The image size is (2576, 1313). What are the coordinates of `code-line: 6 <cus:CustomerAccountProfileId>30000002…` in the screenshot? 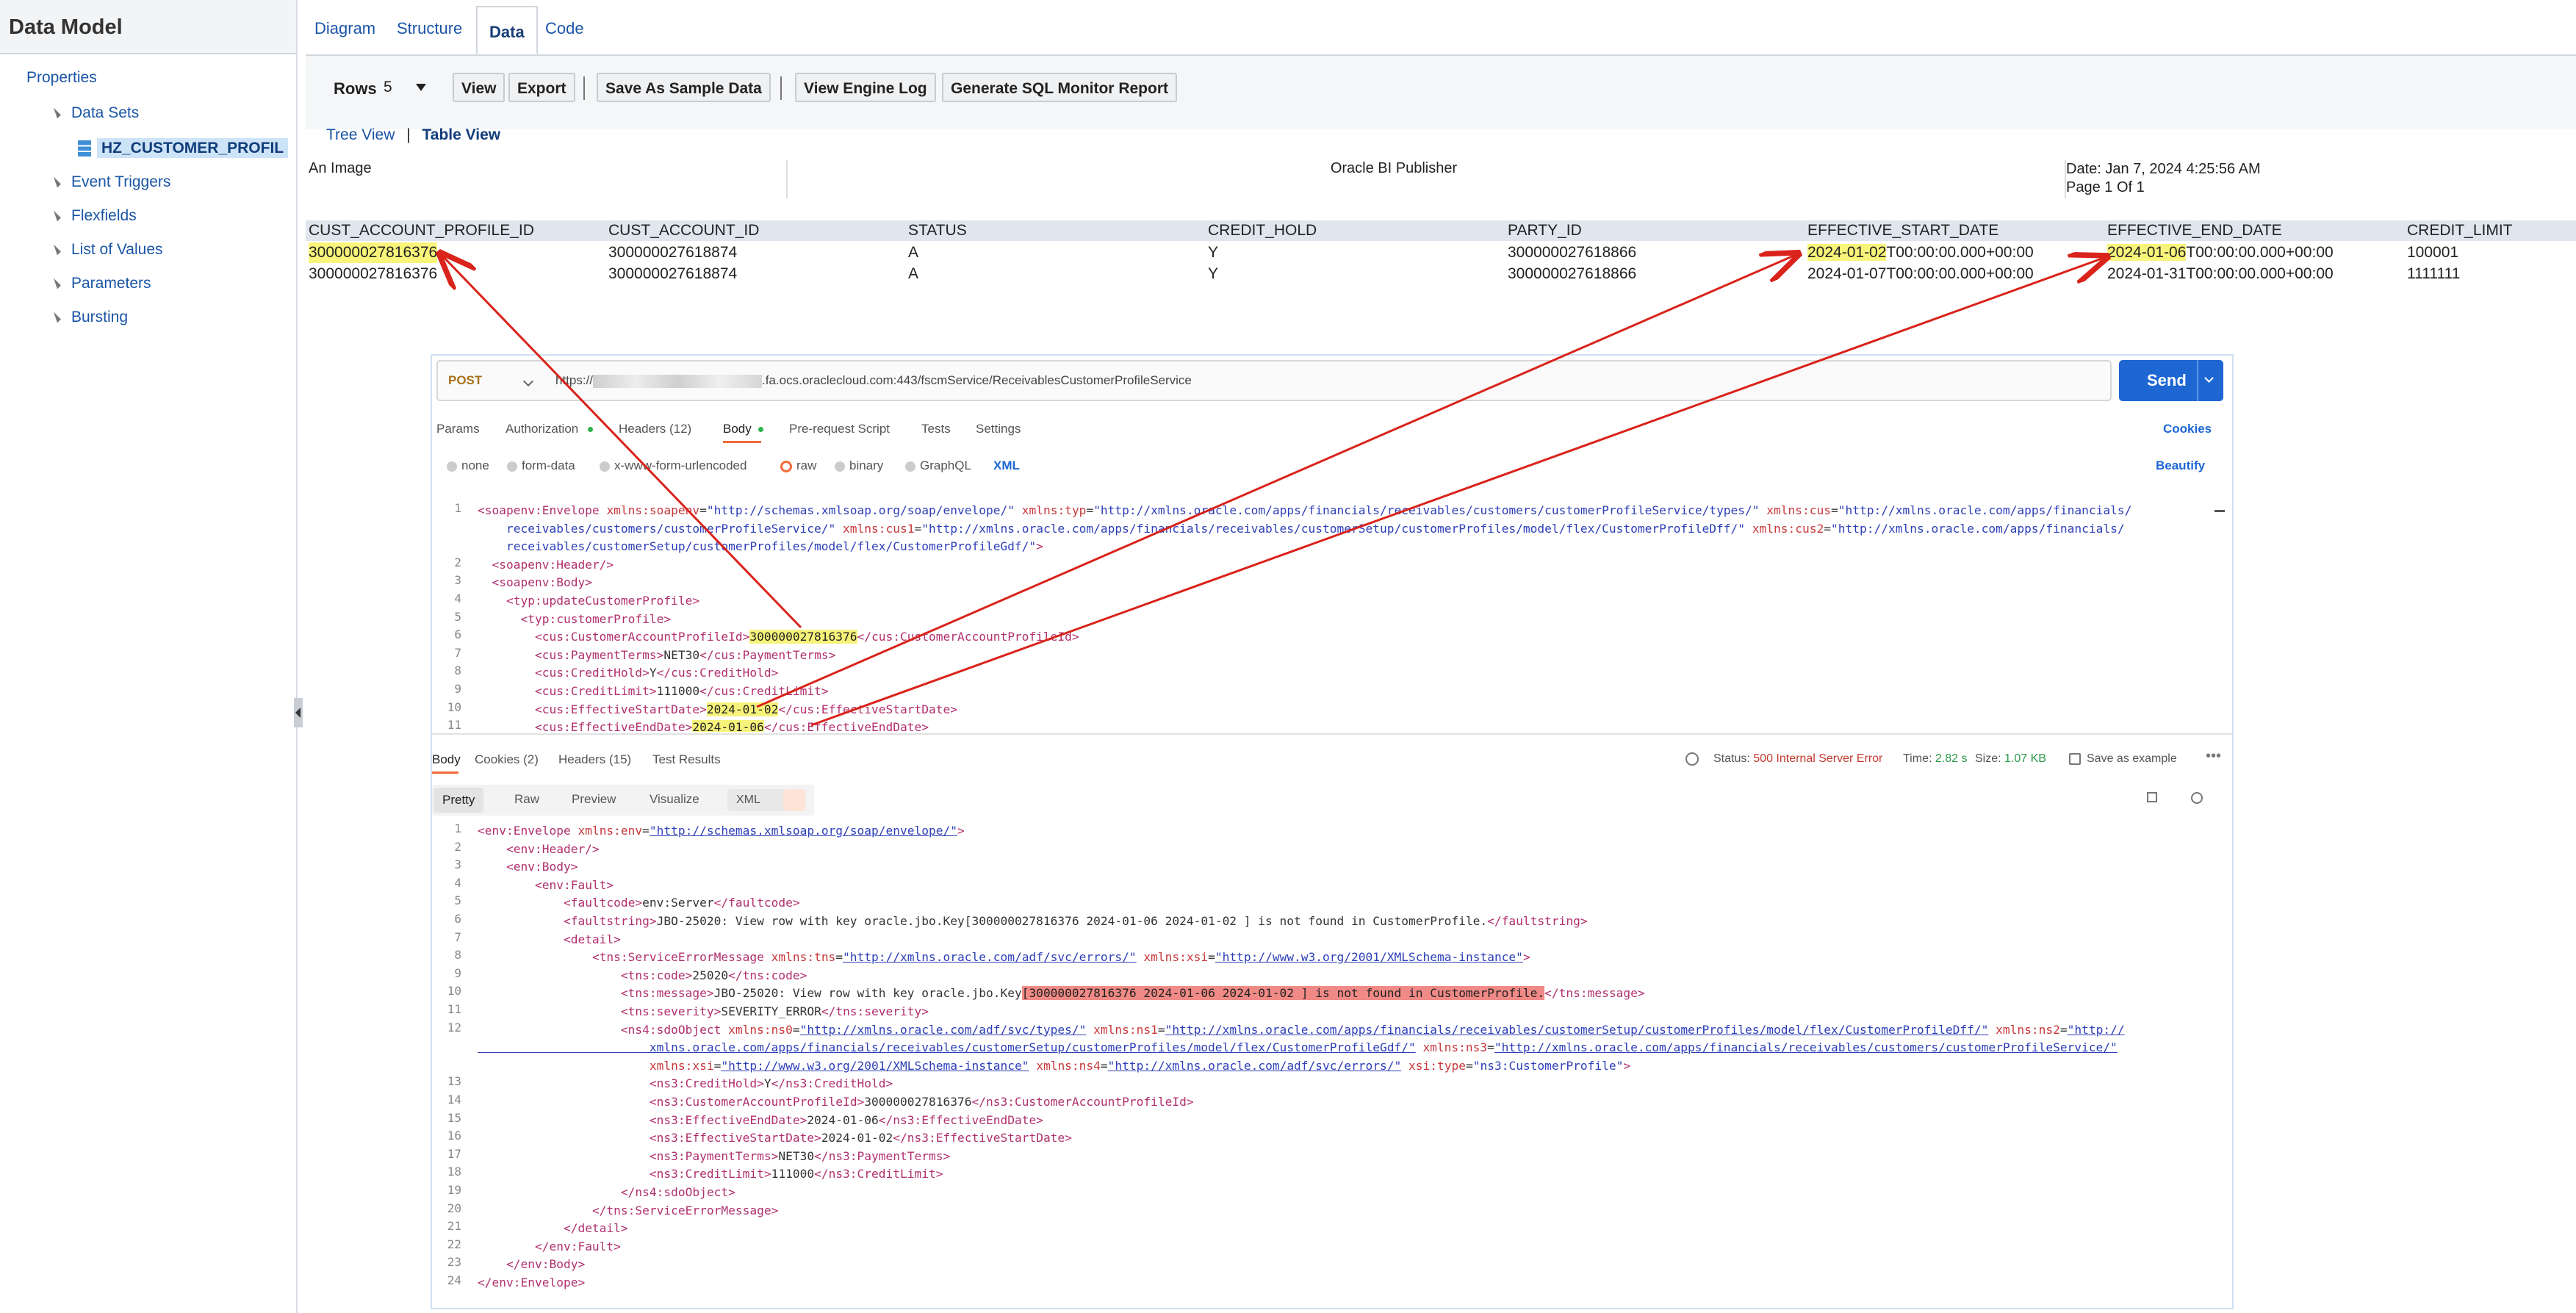 It's located at (1328, 636).